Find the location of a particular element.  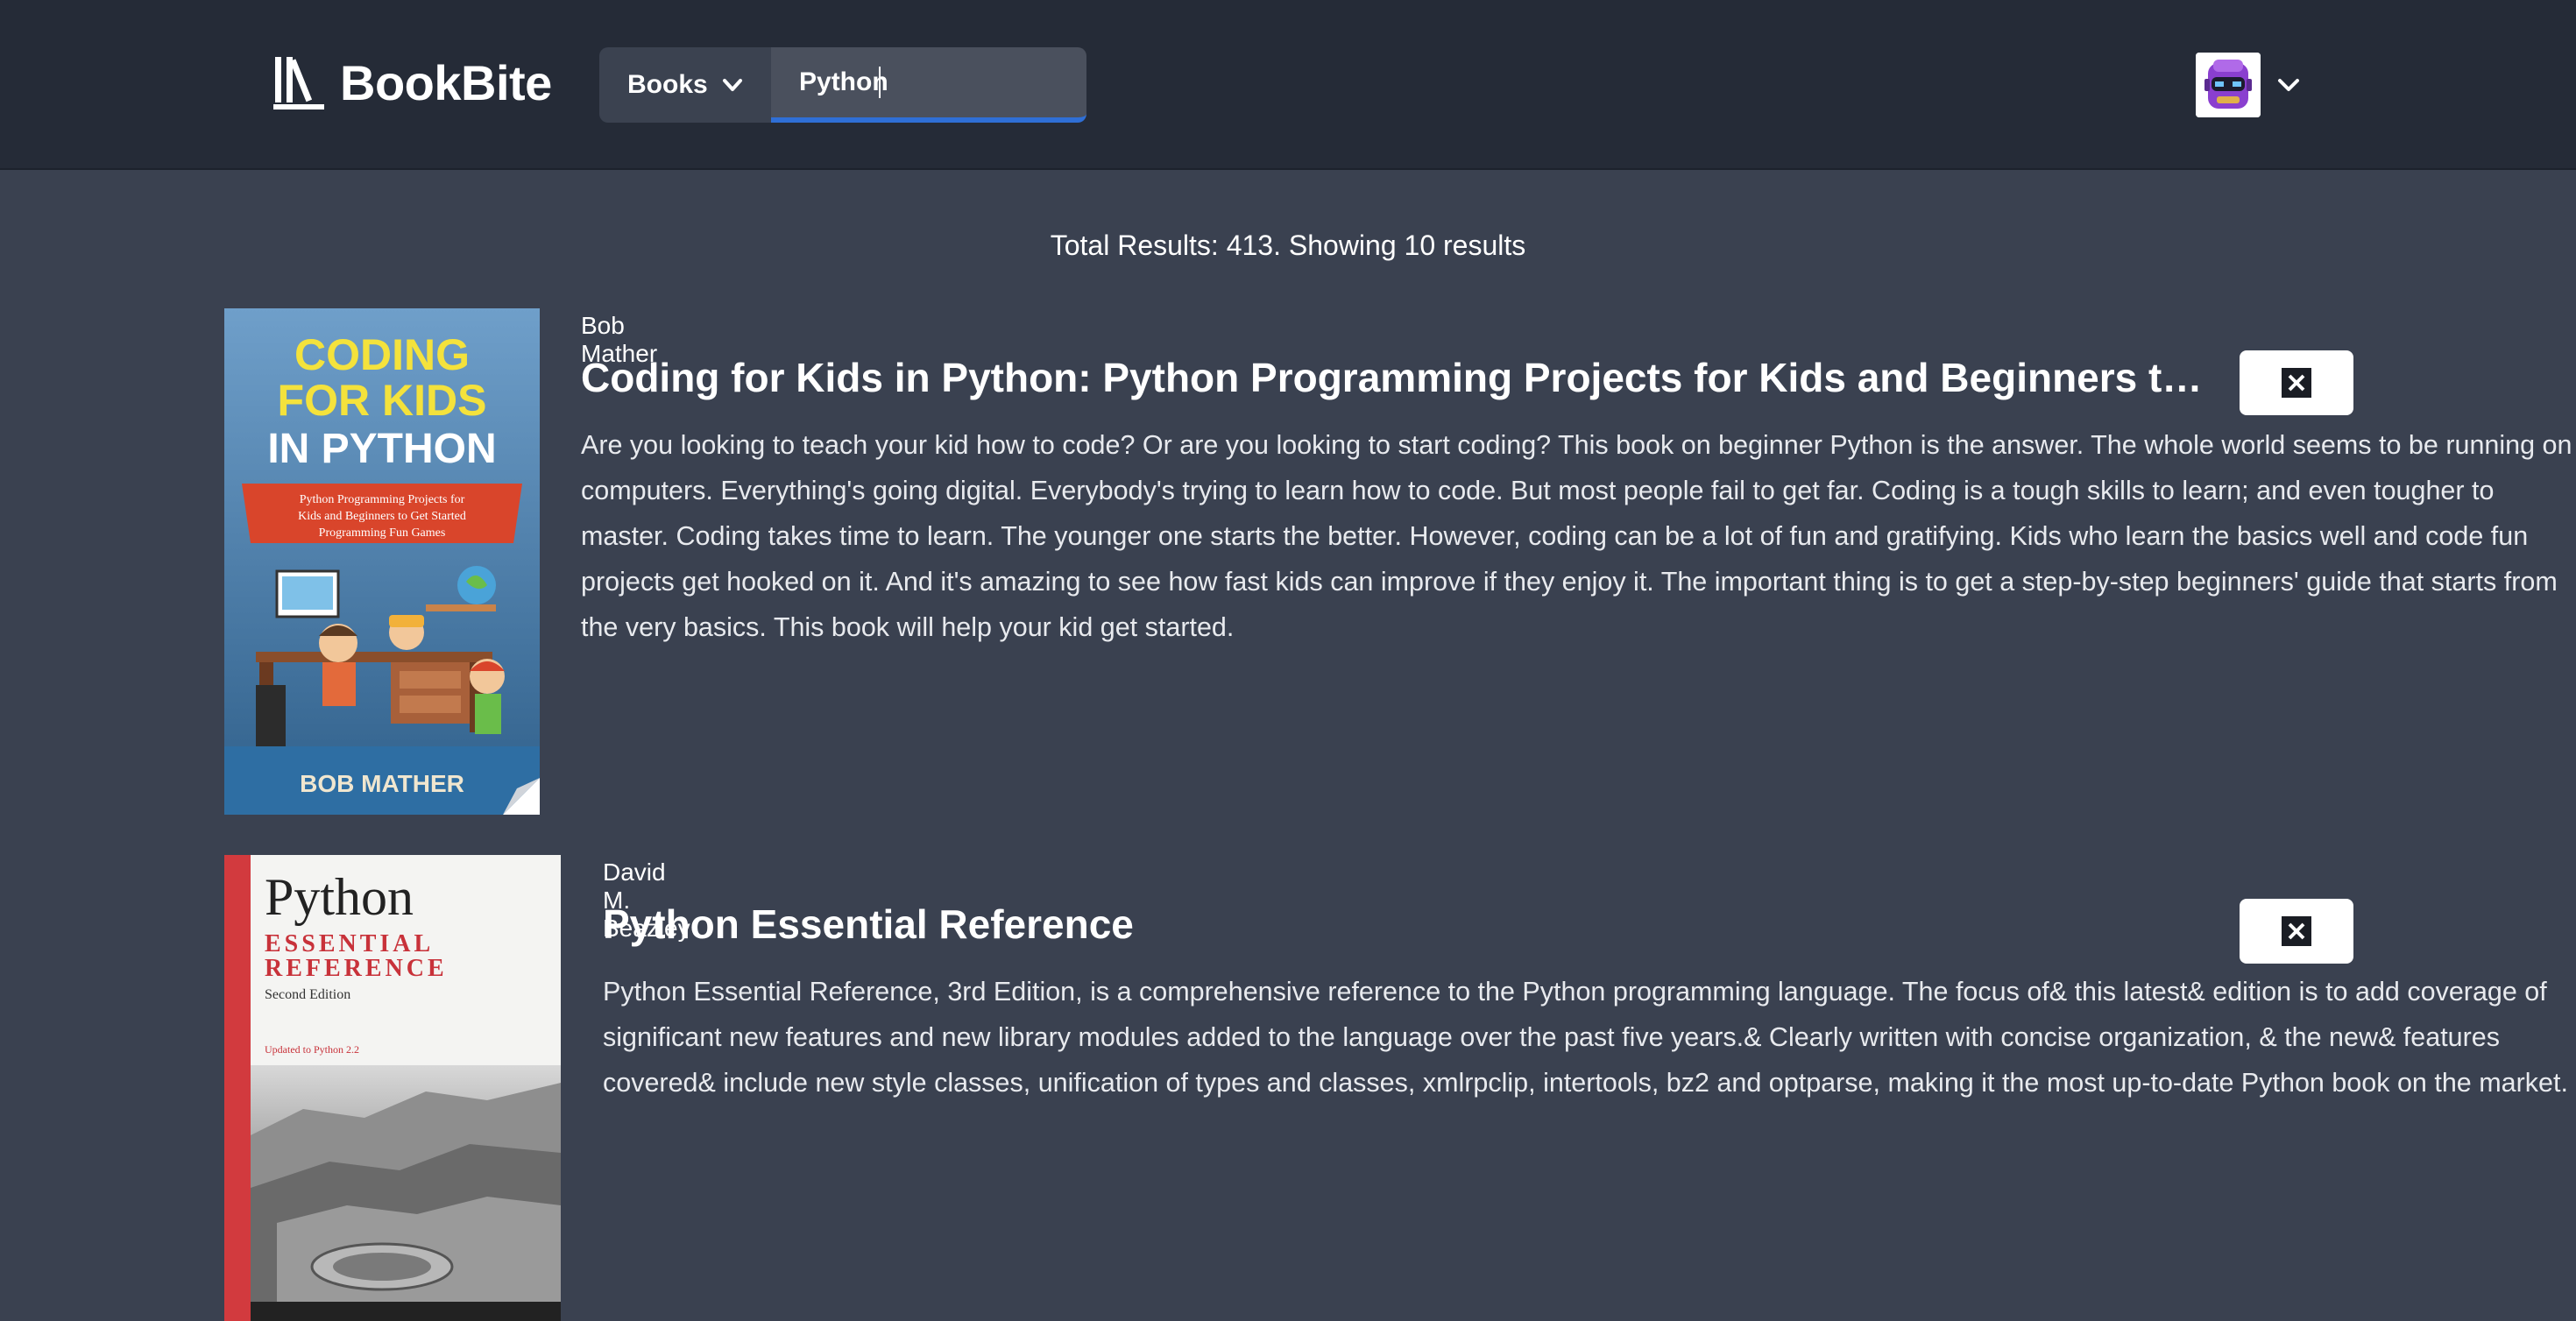

top-navigation-bar: BookBite Books is located at coordinates (1288, 85).